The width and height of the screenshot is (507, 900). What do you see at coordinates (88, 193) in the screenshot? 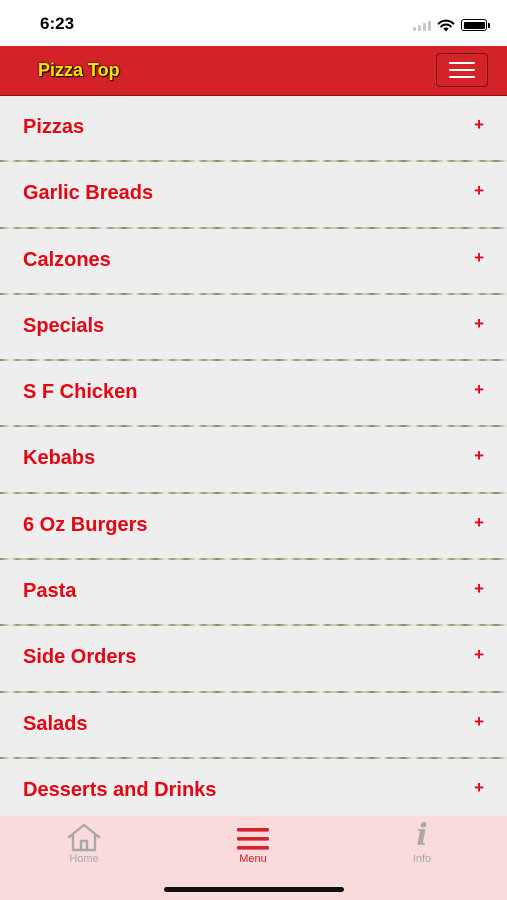
I see `menu-item-label: Garlic Breads` at bounding box center [88, 193].